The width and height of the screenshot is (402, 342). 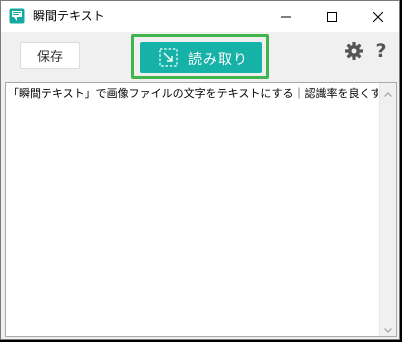 What do you see at coordinates (200, 16) in the screenshot?
I see `title-bar: 瞬間テキスト` at bounding box center [200, 16].